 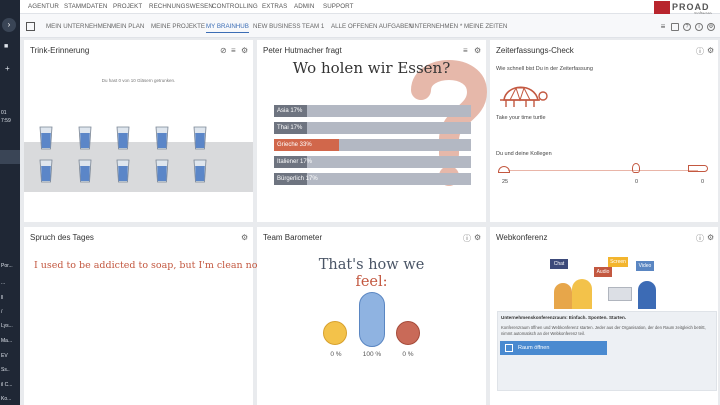 I want to click on tab-mein-plan: MEIN PLAN, so click(x=127, y=26).